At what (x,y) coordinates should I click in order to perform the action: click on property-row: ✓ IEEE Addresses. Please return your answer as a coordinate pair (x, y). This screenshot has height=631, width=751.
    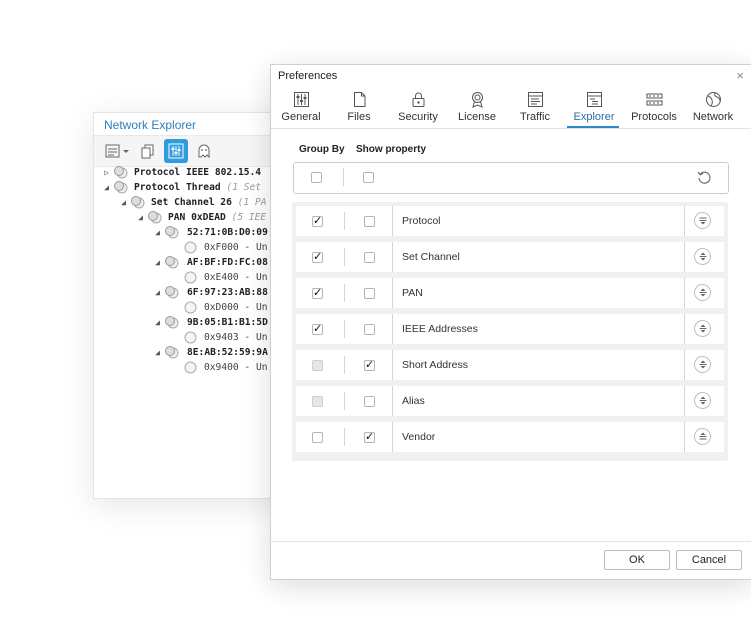
    Looking at the image, I should click on (510, 329).